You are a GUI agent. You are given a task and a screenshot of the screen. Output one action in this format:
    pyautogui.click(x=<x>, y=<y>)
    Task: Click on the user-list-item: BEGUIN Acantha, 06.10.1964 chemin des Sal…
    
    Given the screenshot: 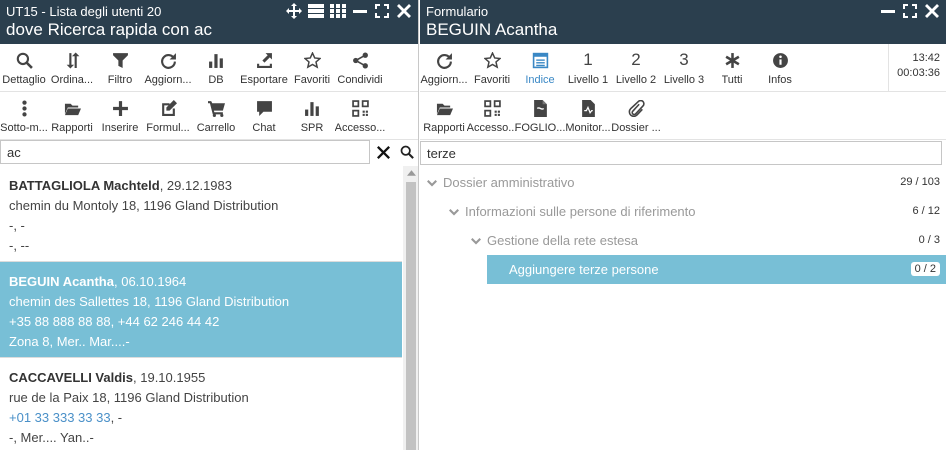 What is the action you would take?
    pyautogui.click(x=201, y=309)
    